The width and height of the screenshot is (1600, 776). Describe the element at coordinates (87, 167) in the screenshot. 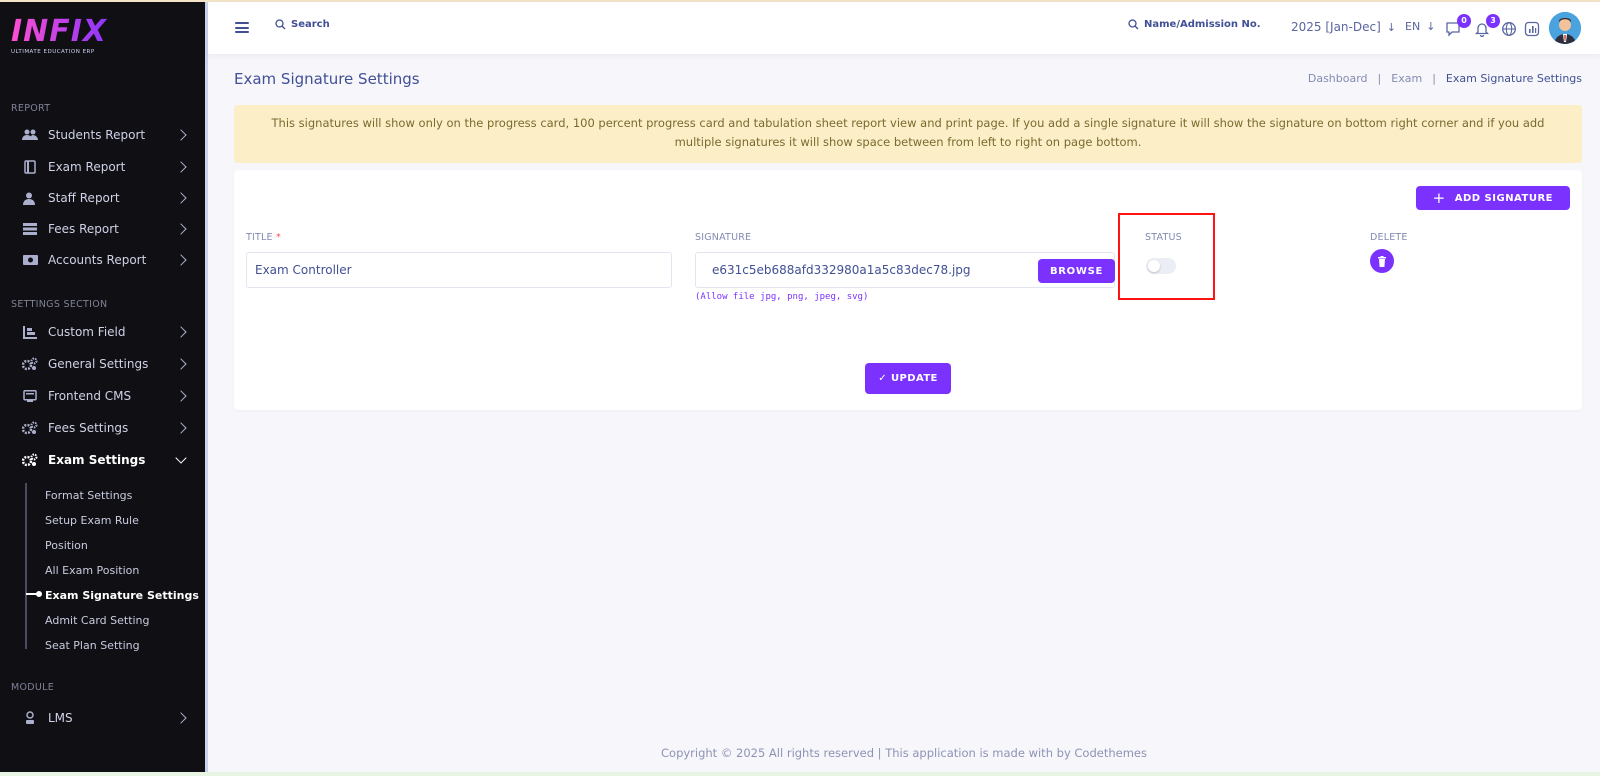

I see `sidebar-item-label: Exam Report` at that location.